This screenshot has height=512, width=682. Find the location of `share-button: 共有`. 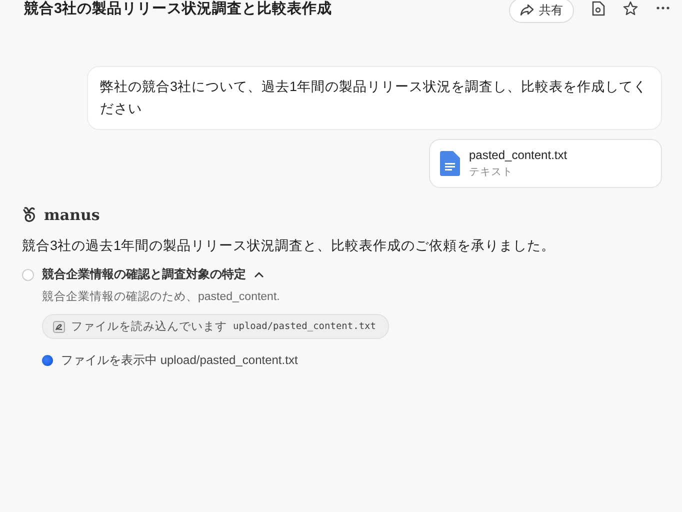

share-button: 共有 is located at coordinates (541, 11).